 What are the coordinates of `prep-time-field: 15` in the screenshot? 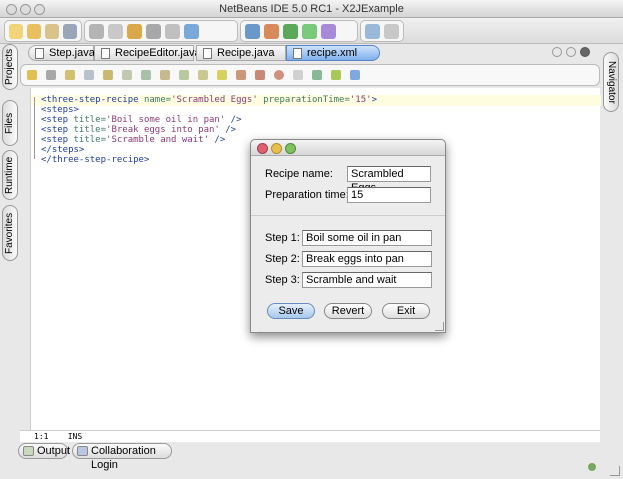 It's located at (389, 195).